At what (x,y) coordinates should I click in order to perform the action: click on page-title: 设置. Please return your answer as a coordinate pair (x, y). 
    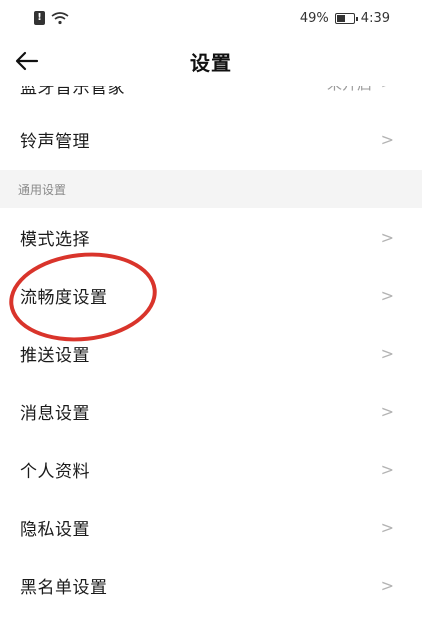
    Looking at the image, I should click on (211, 62).